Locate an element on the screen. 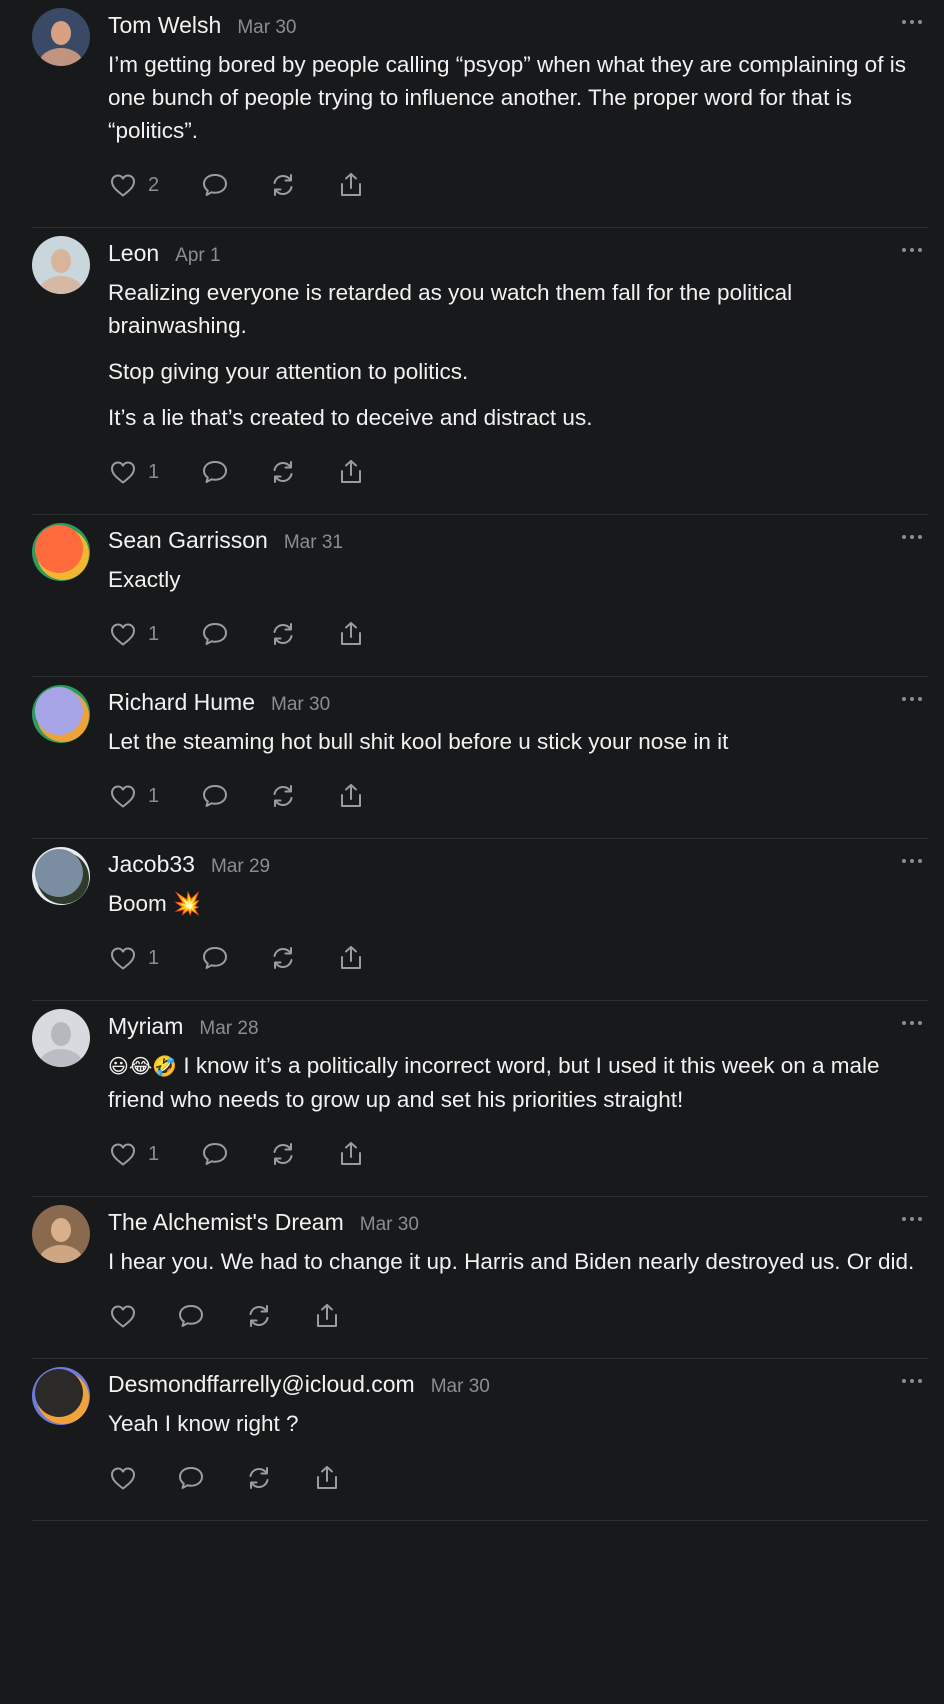  comment-body: Sean Garrisson Mar 31 Exactly 1 is located at coordinates (516, 590).